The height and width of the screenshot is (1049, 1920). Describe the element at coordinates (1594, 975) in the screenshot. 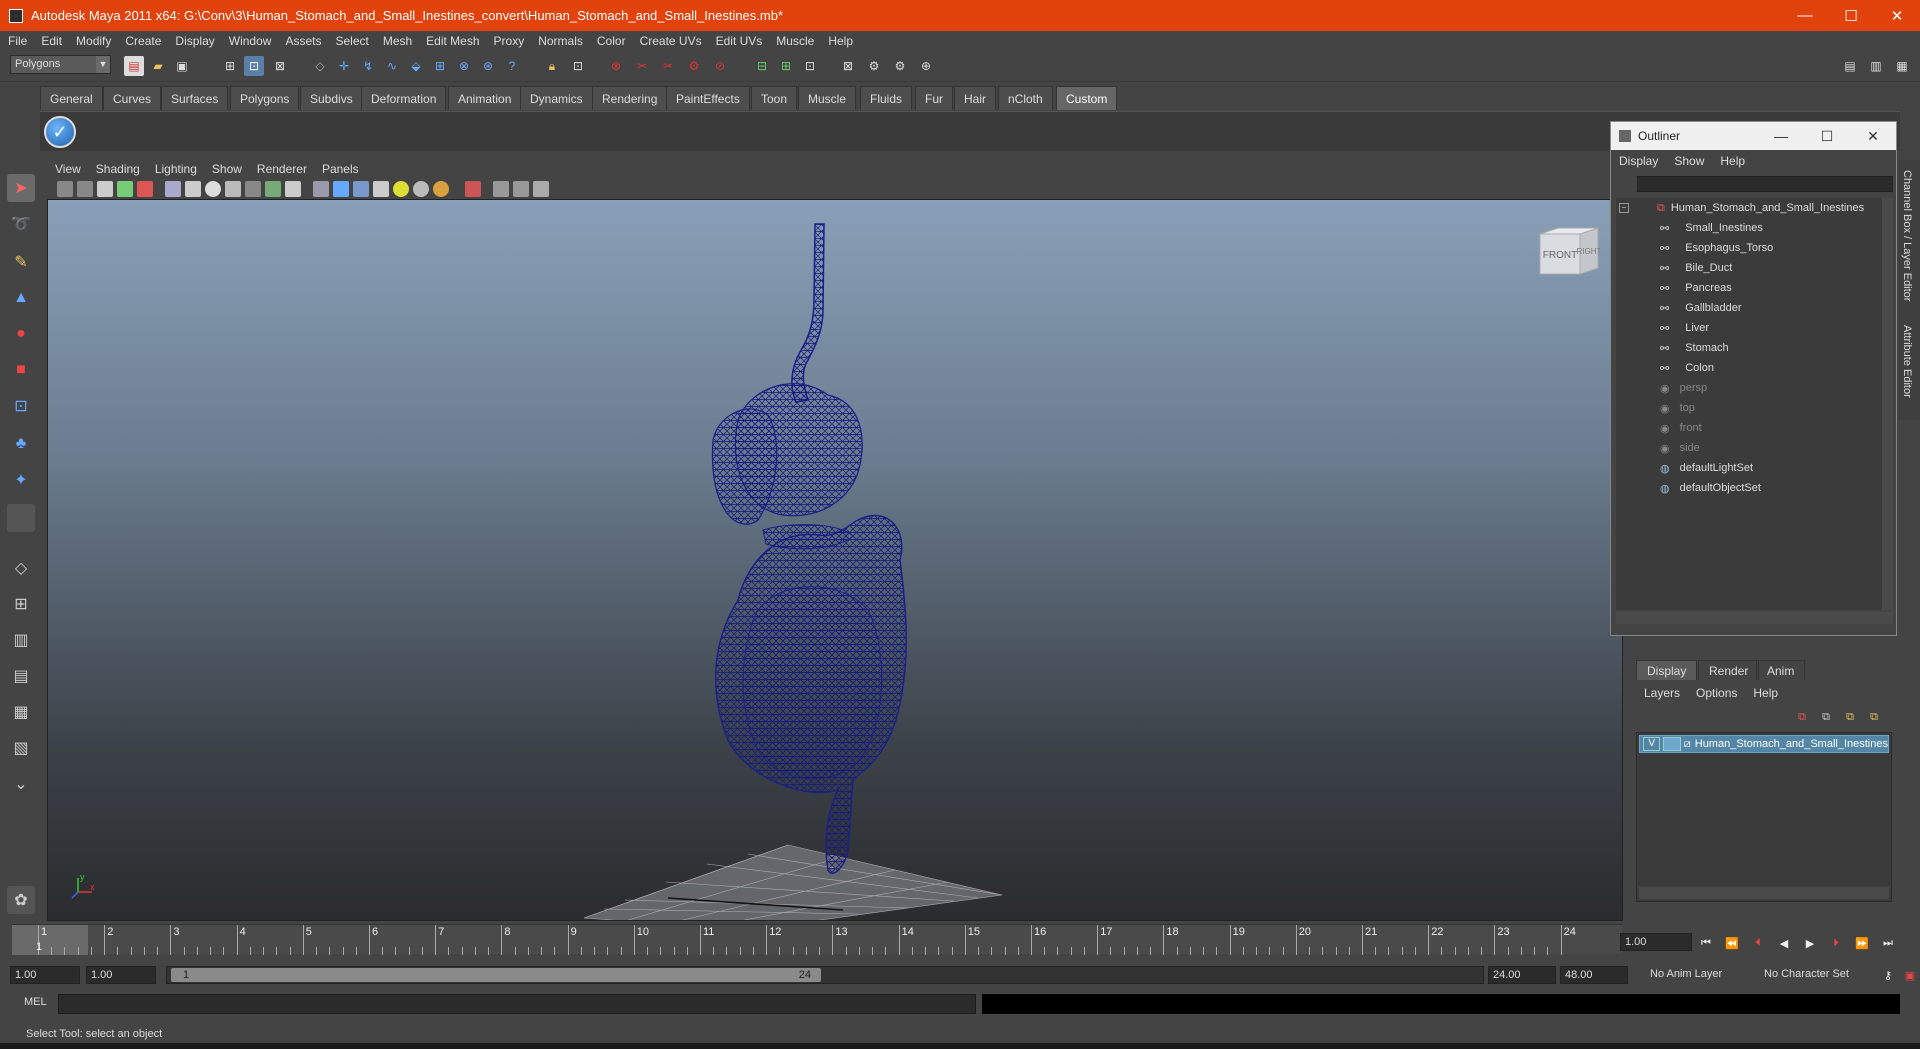

I see `end-time-field: 48.00` at that location.